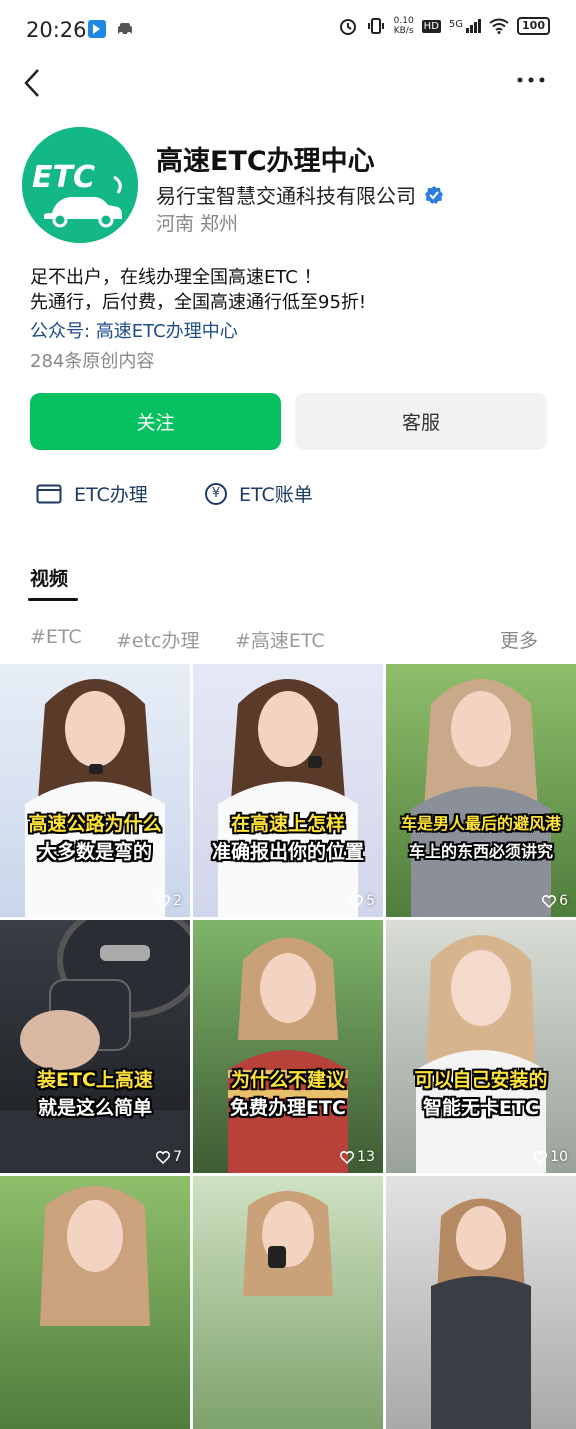 This screenshot has height=1429, width=576. I want to click on hashtag-etc: #ETC, so click(56, 637).